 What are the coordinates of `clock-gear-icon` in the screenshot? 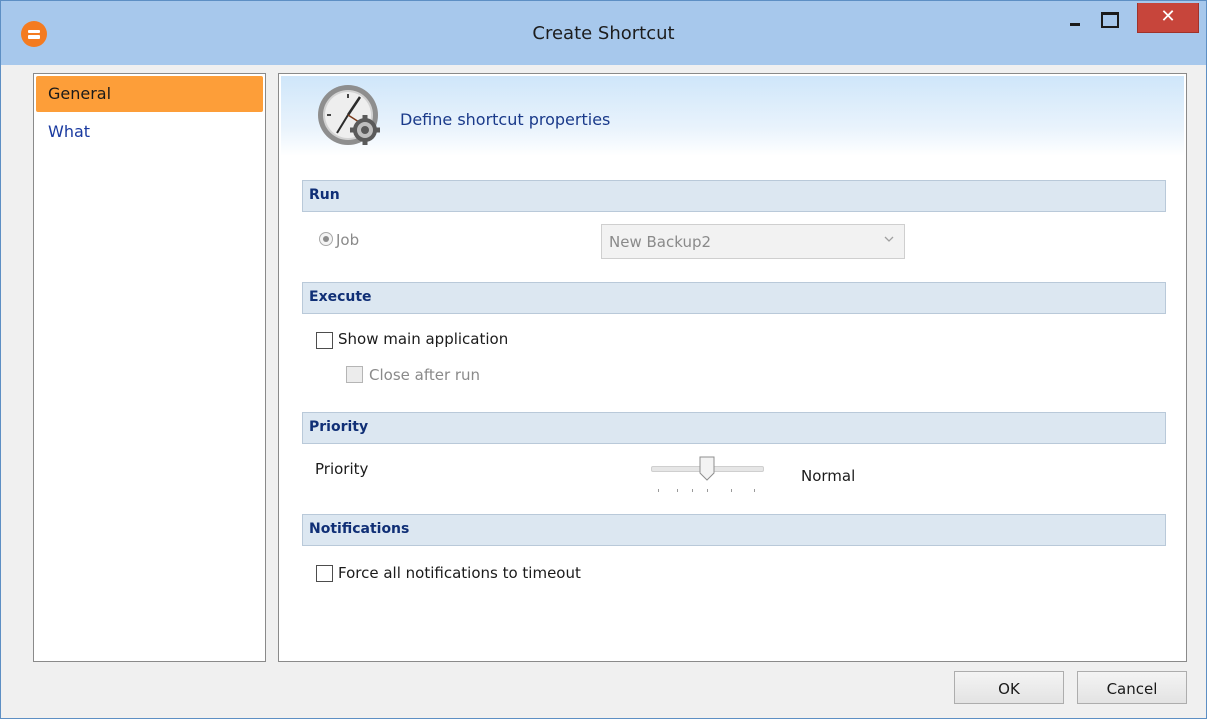 It's located at (349, 115).